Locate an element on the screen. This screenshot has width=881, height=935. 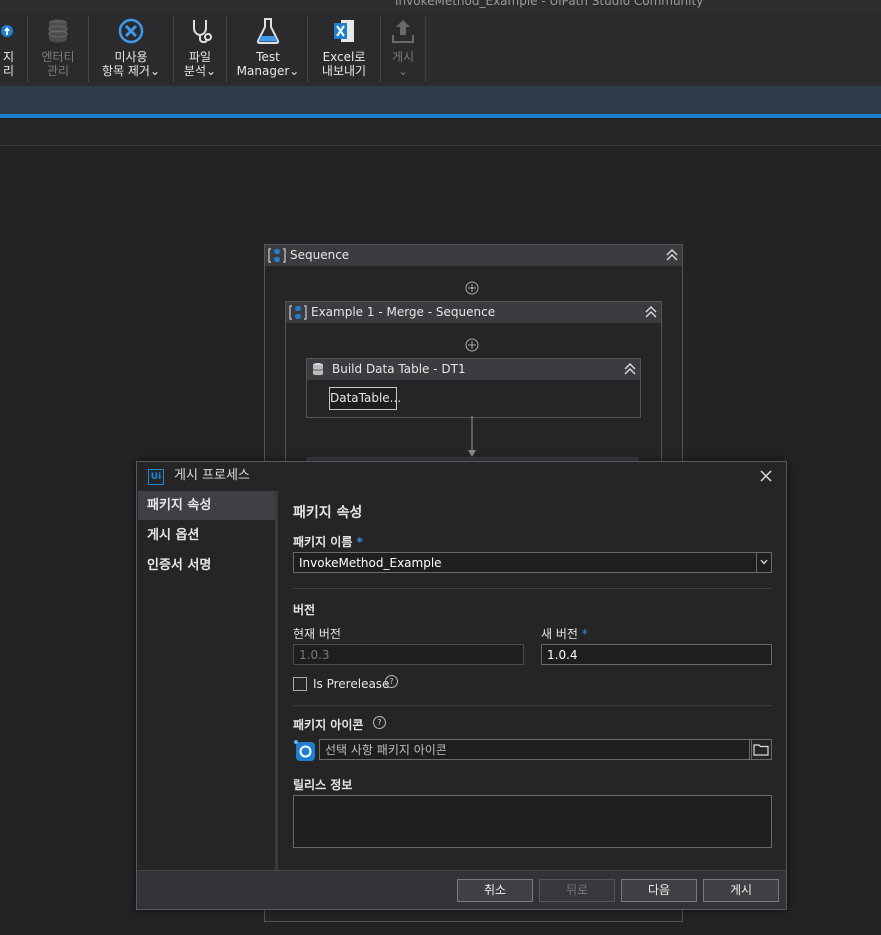
package-name-input: InvokeMethod_Example is located at coordinates (532, 562).